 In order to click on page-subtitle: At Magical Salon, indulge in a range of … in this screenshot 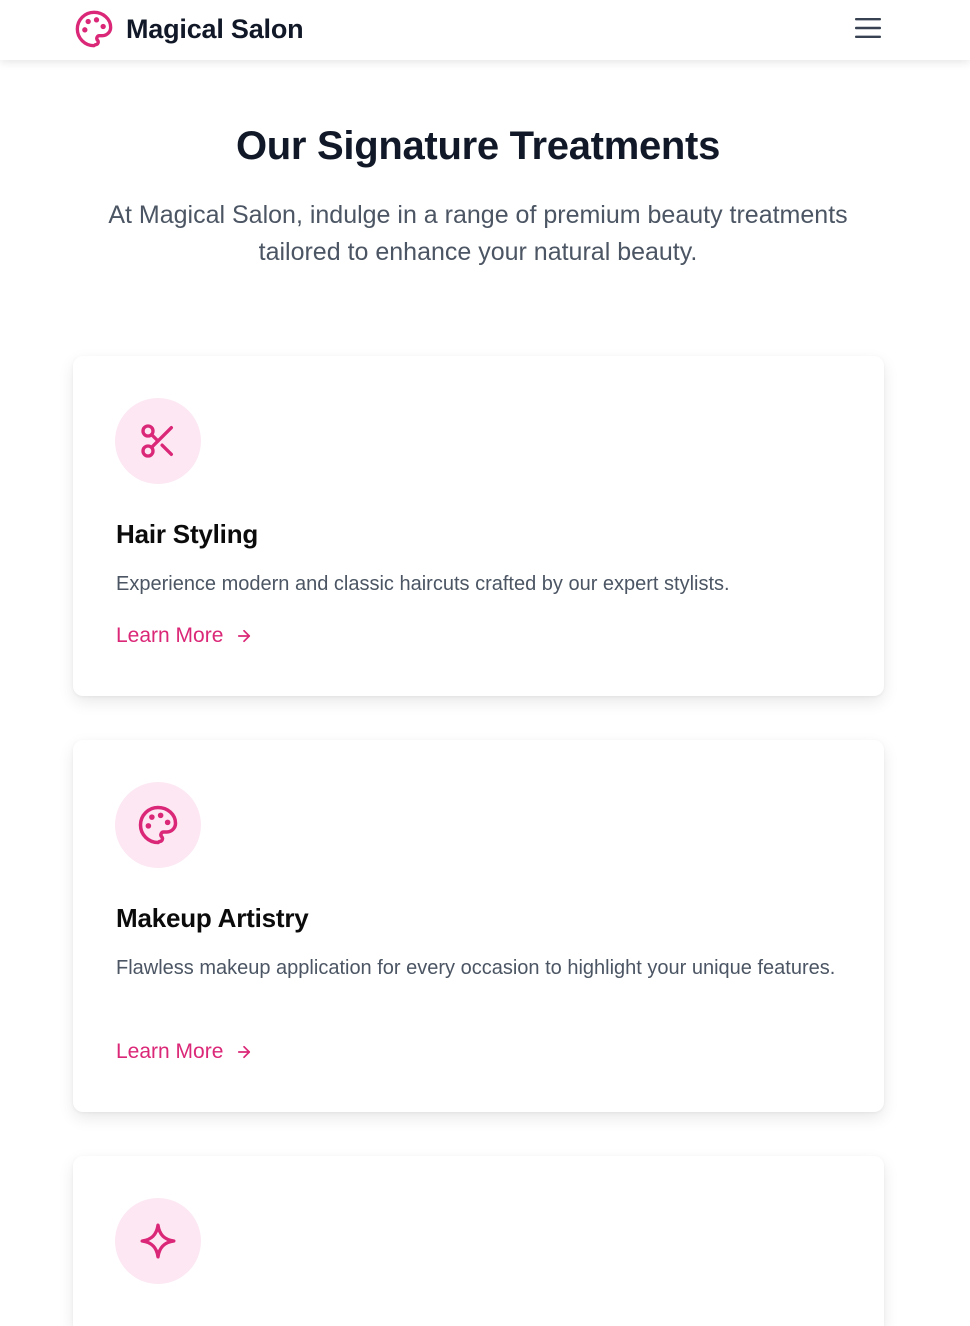, I will do `click(478, 233)`.